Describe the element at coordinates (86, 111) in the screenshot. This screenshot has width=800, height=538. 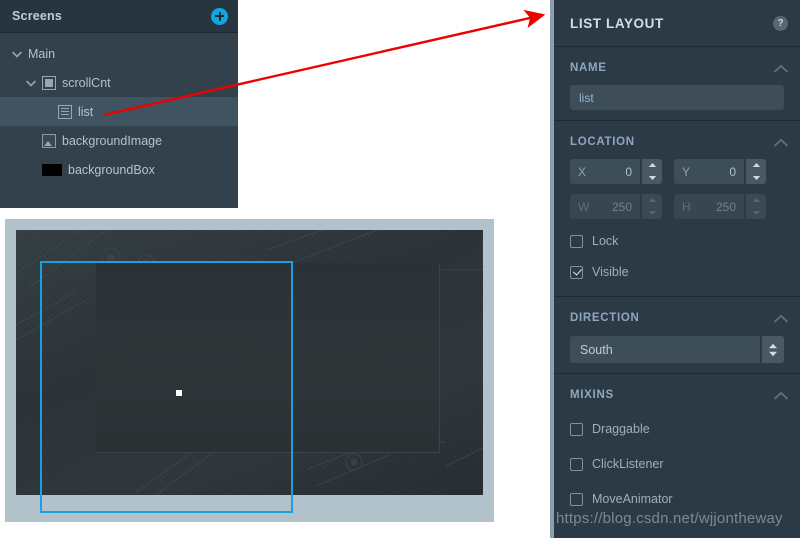
I see `tree-item-label: list` at that location.